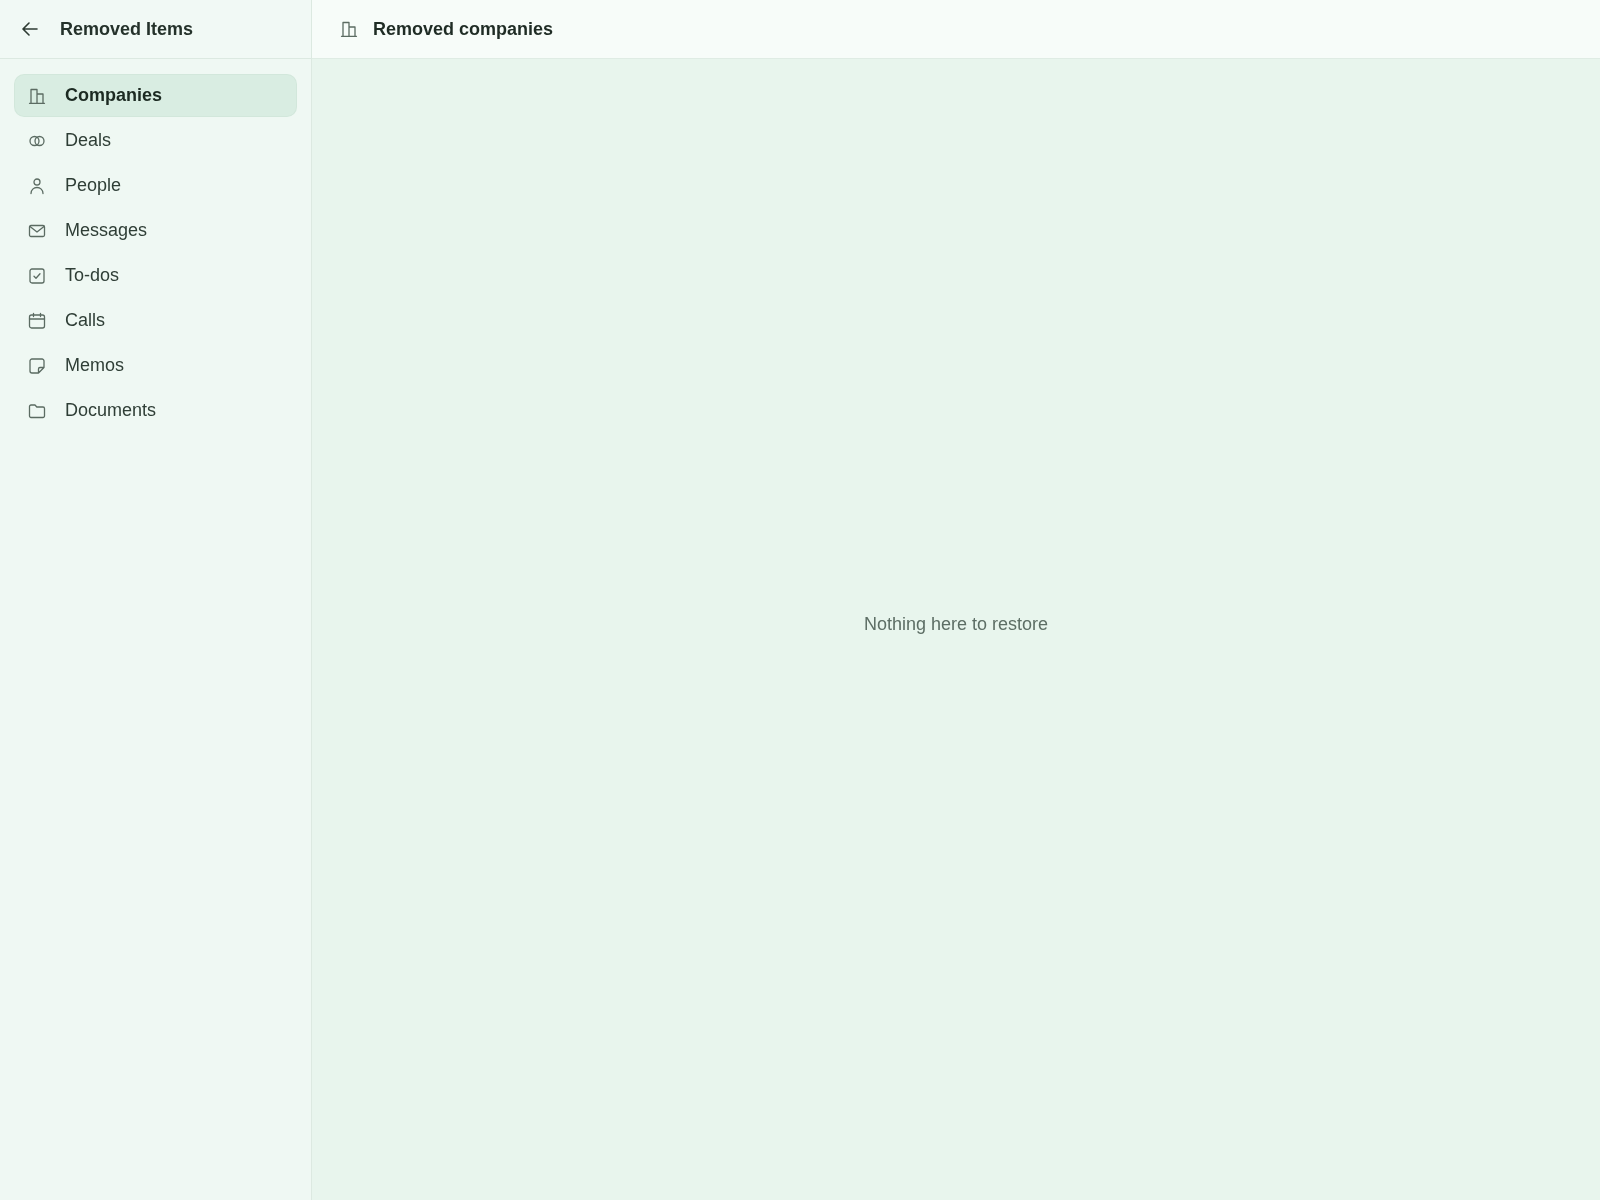 Image resolution: width=1600 pixels, height=1200 pixels. Describe the element at coordinates (155, 230) in the screenshot. I see `nav-item: Messages` at that location.